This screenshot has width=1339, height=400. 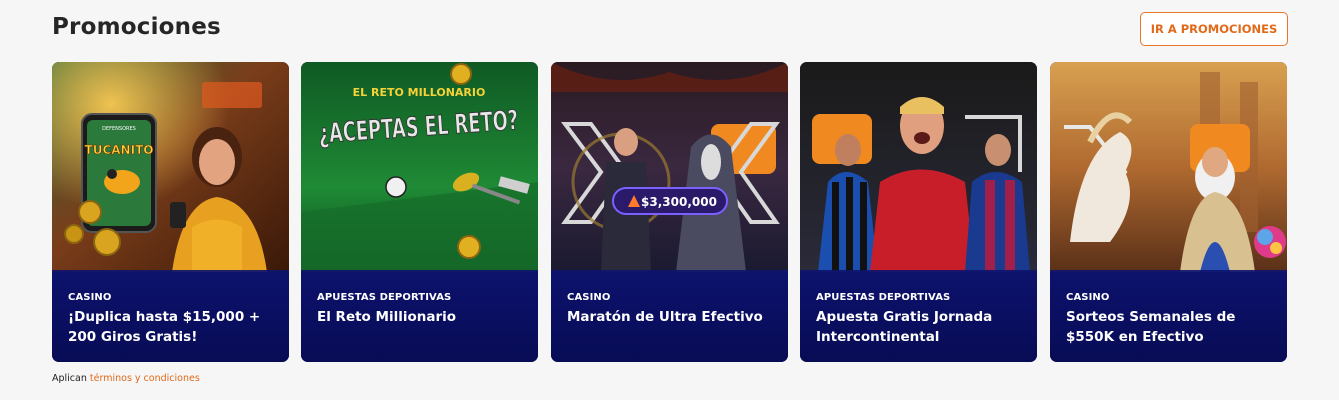 I want to click on promo-card-info: CASINO Maratón de Ultra Efectivo, so click(x=669, y=316).